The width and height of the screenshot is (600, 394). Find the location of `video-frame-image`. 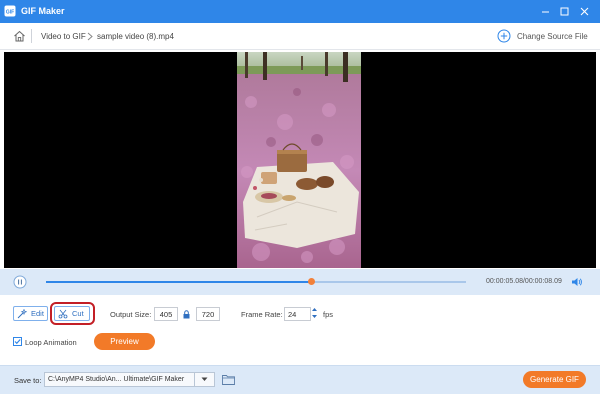

video-frame-image is located at coordinates (299, 160).